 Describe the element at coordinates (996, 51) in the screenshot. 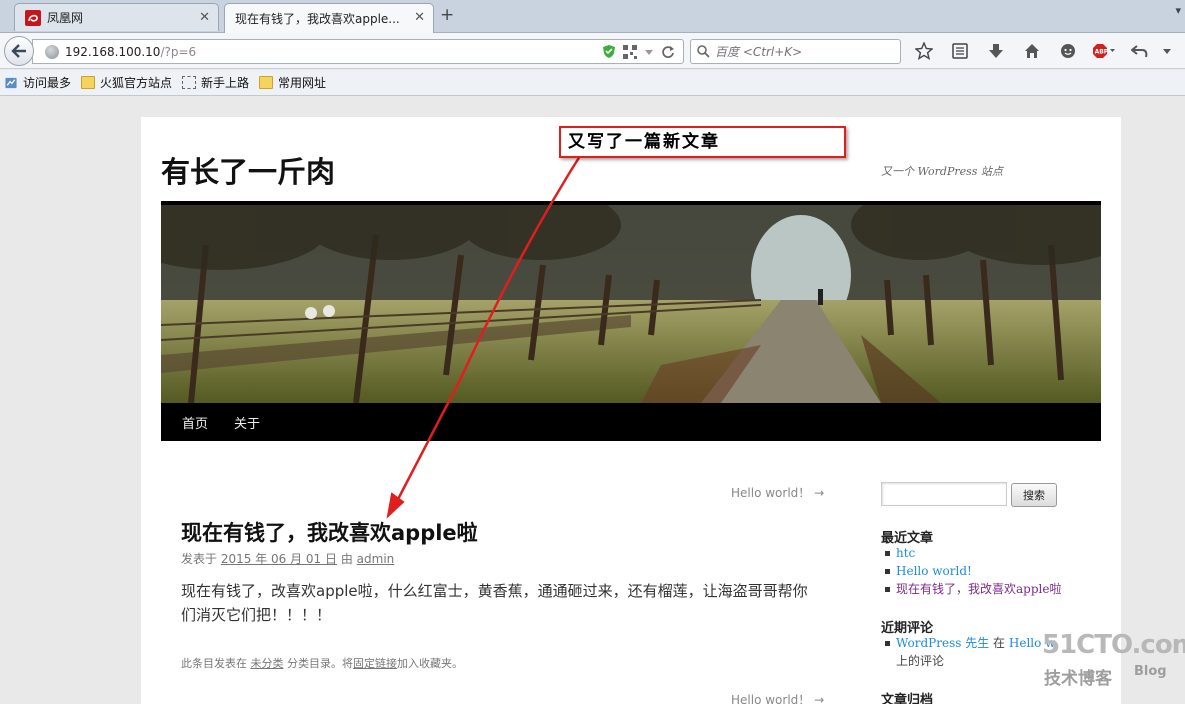

I see `download-icon` at that location.